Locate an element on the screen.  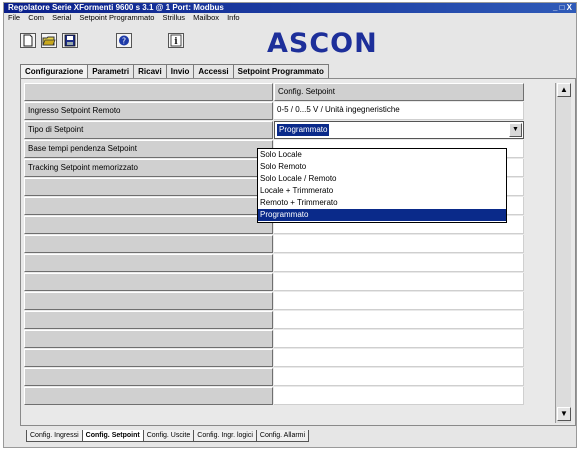
help-button: ? is located at coordinates (124, 40).